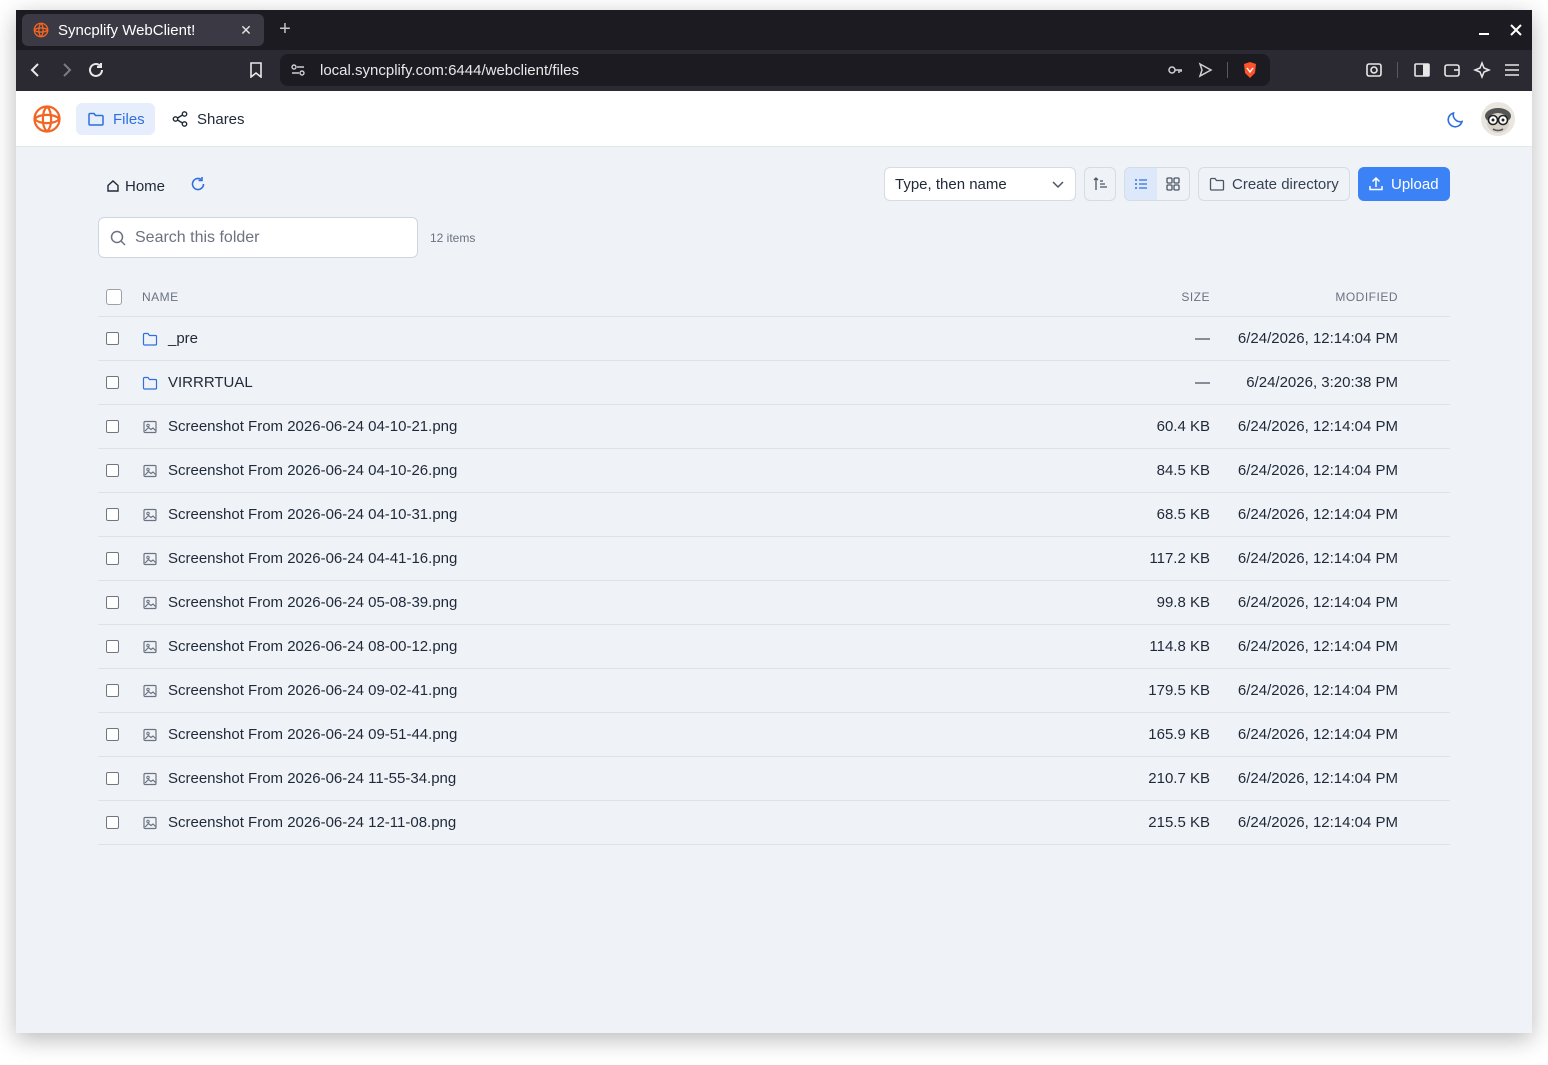 The image size is (1548, 1065). Describe the element at coordinates (312, 602) in the screenshot. I see `file-name: Screenshot From 2026-06-24 05-08-39.png` at that location.